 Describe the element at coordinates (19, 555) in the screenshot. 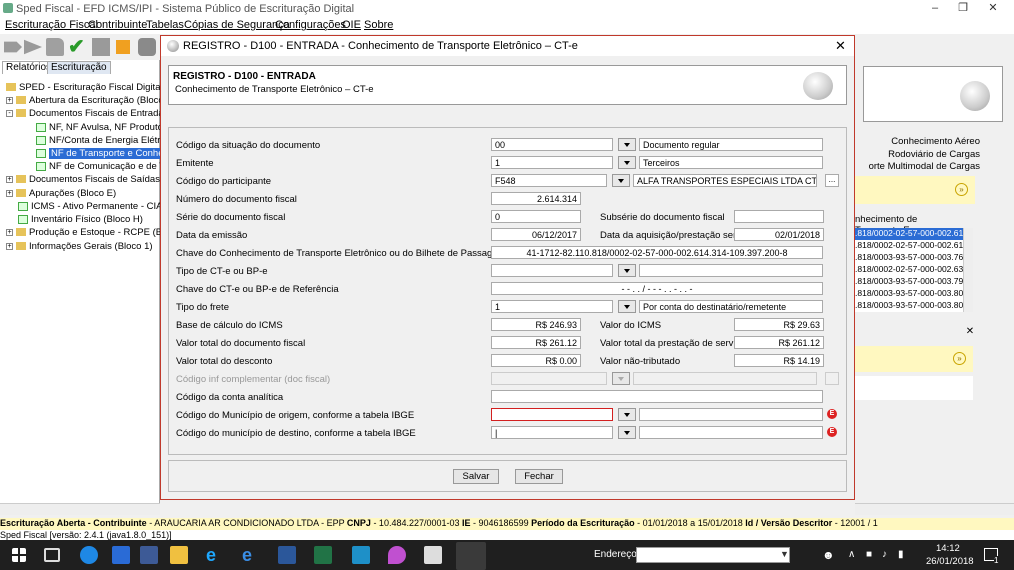

I see `windows-start-icon` at that location.